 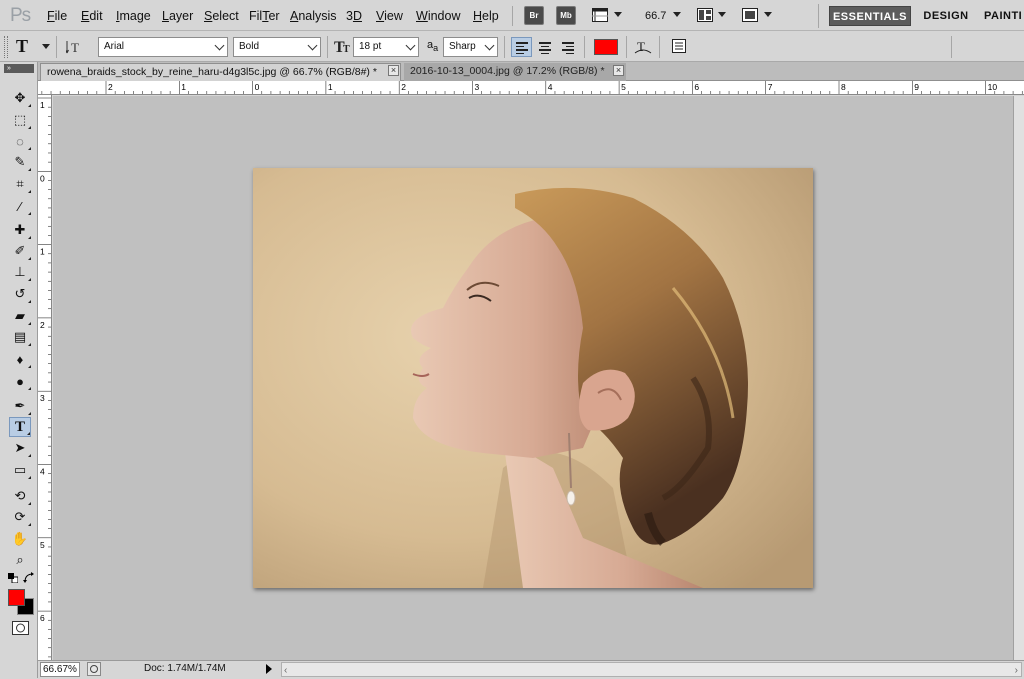 I want to click on dodge-tool-button: ●, so click(x=20, y=381).